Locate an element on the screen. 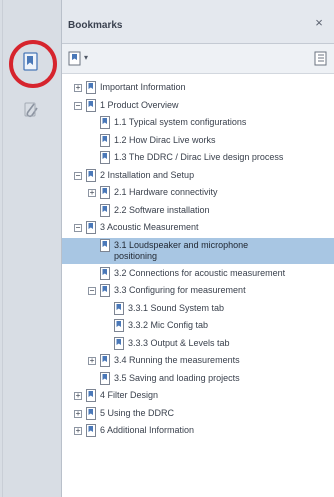  panel-title: Bookmarks is located at coordinates (95, 25).